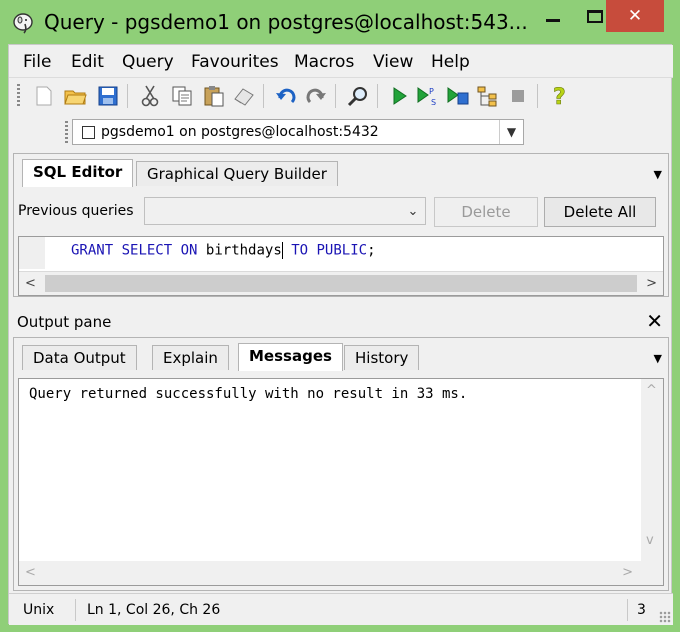 The width and height of the screenshot is (680, 632). I want to click on menu-query: Query, so click(148, 62).